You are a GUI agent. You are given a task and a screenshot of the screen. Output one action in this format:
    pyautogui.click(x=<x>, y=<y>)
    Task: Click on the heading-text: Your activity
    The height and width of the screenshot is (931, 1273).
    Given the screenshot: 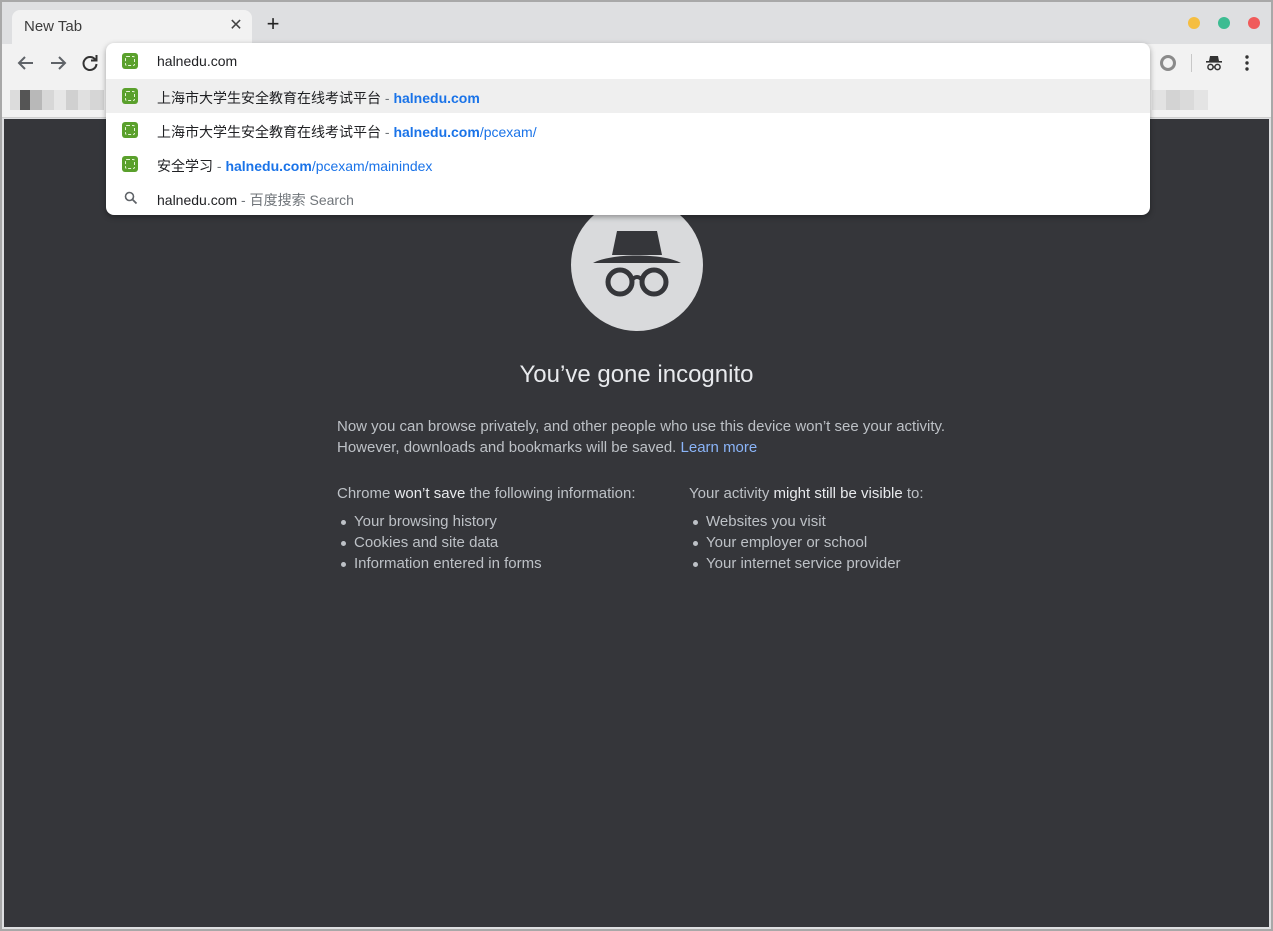 What is the action you would take?
    pyautogui.click(x=731, y=493)
    